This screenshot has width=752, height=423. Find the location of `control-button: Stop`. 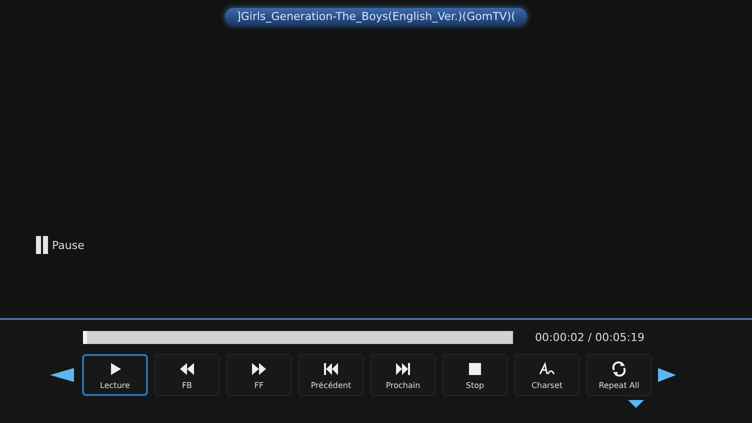

control-button: Stop is located at coordinates (475, 375).